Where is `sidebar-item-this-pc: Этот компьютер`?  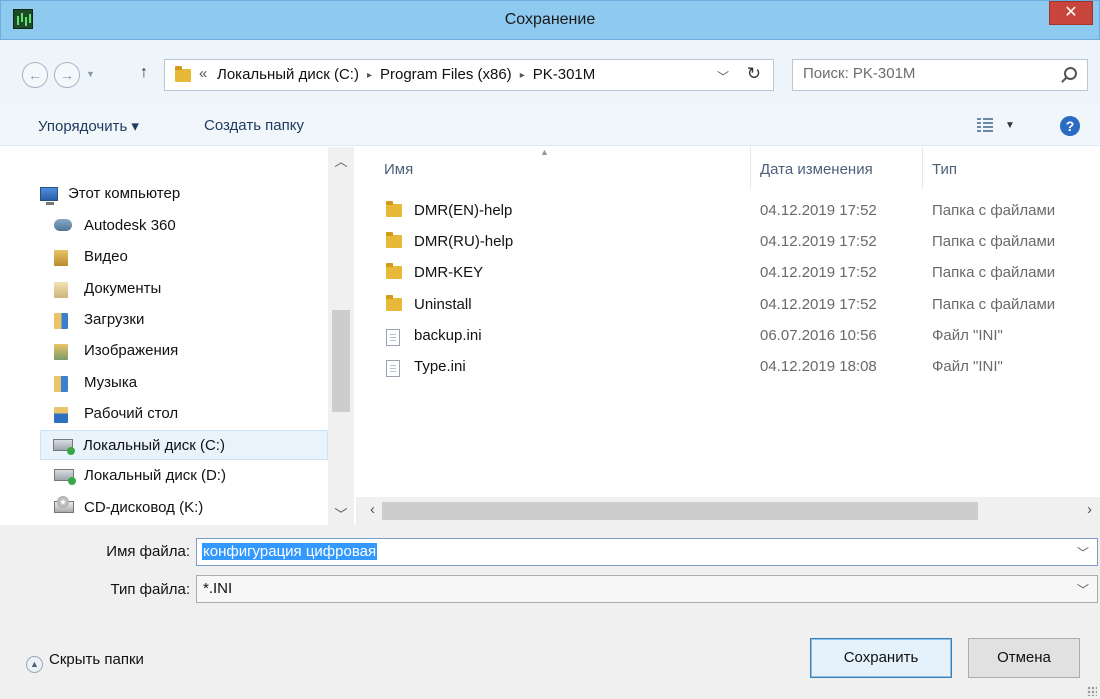
sidebar-item-this-pc: Этот компьютер is located at coordinates (175, 194).